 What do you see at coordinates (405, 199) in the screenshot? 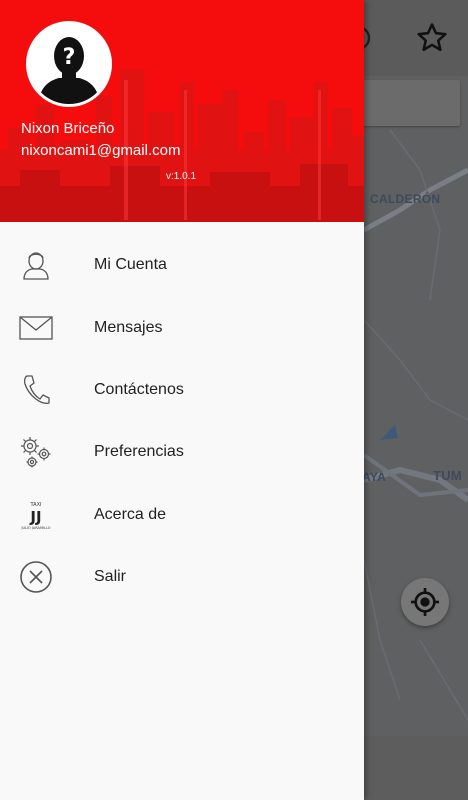
I see `map-label: CALDERÓN` at bounding box center [405, 199].